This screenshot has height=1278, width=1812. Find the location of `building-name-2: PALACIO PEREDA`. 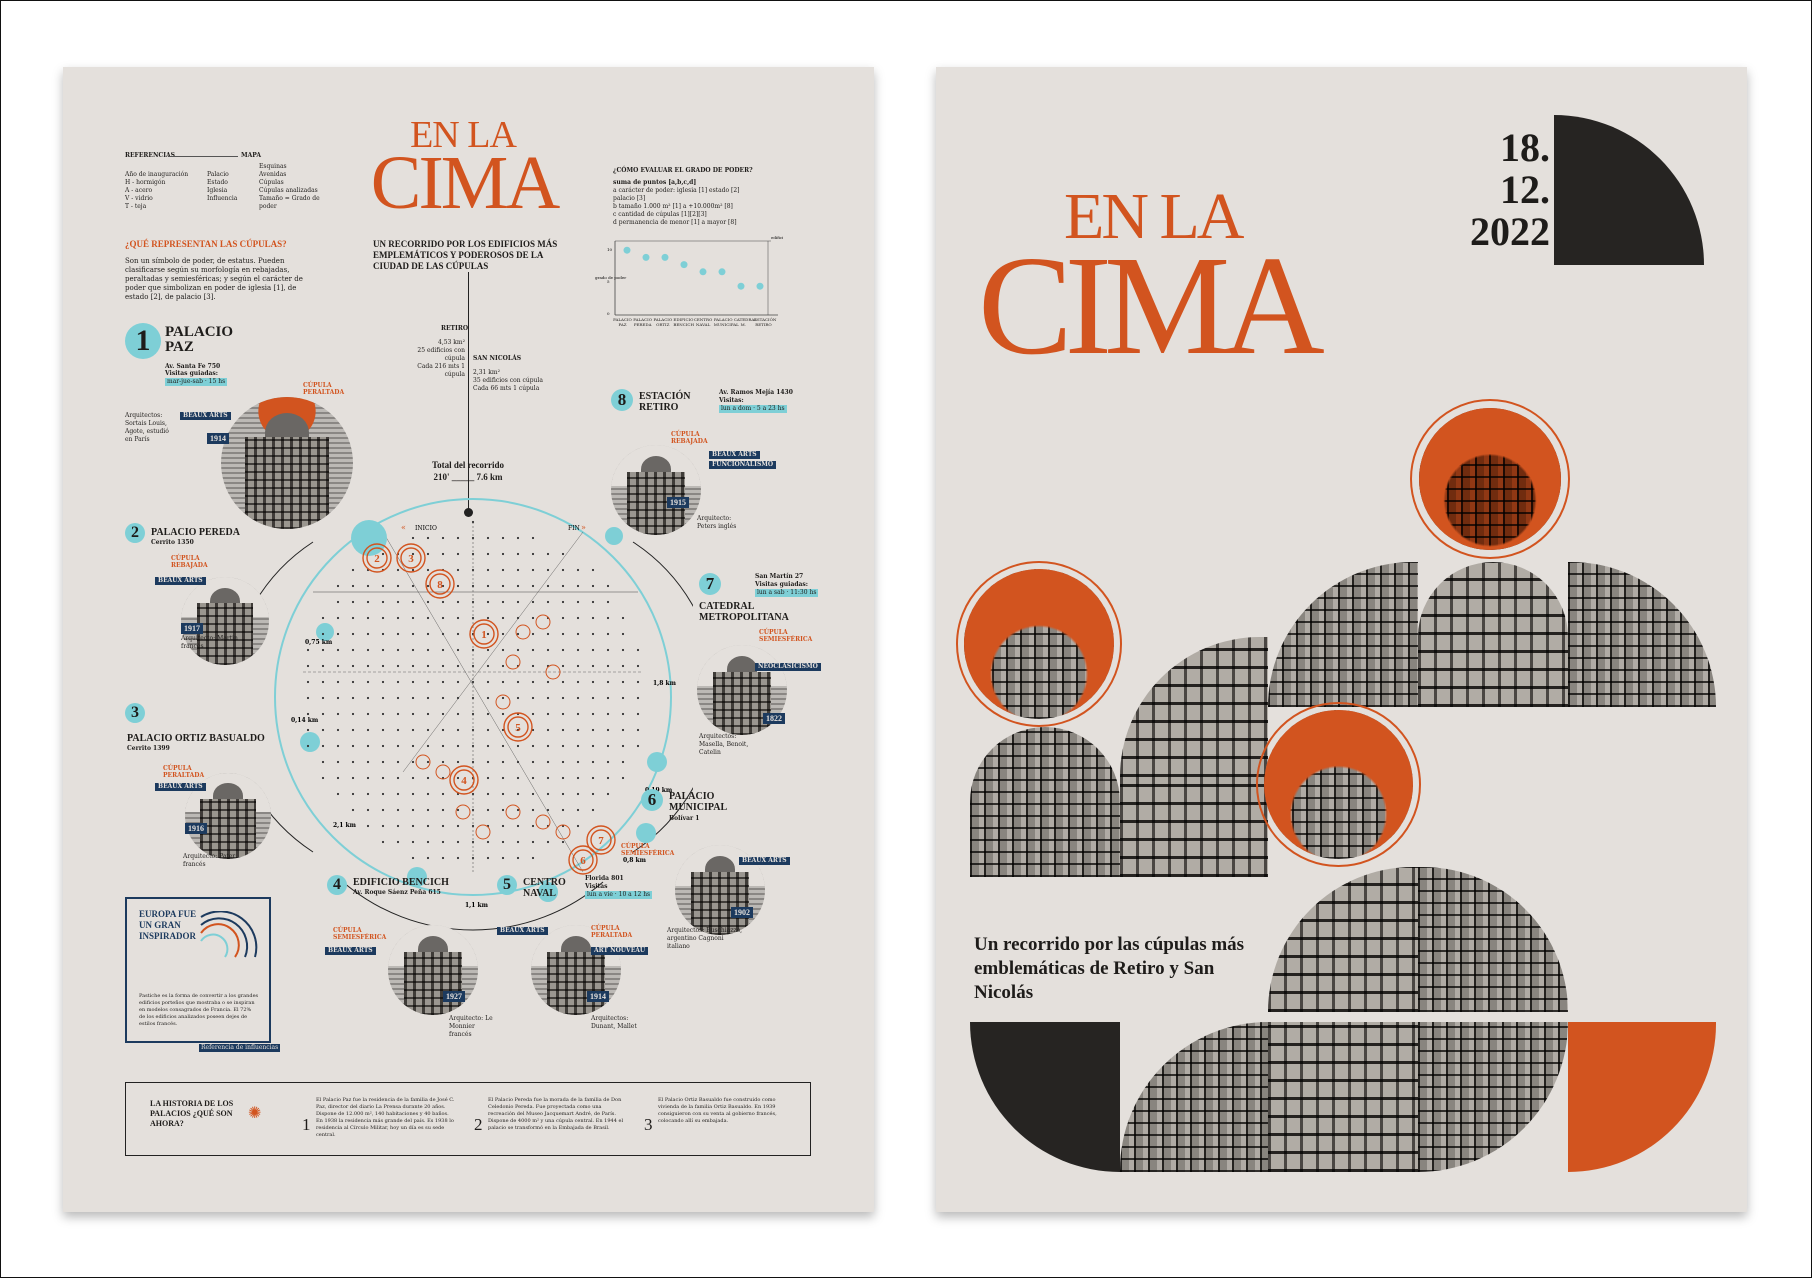

building-name-2: PALACIO PEREDA is located at coordinates (195, 532).